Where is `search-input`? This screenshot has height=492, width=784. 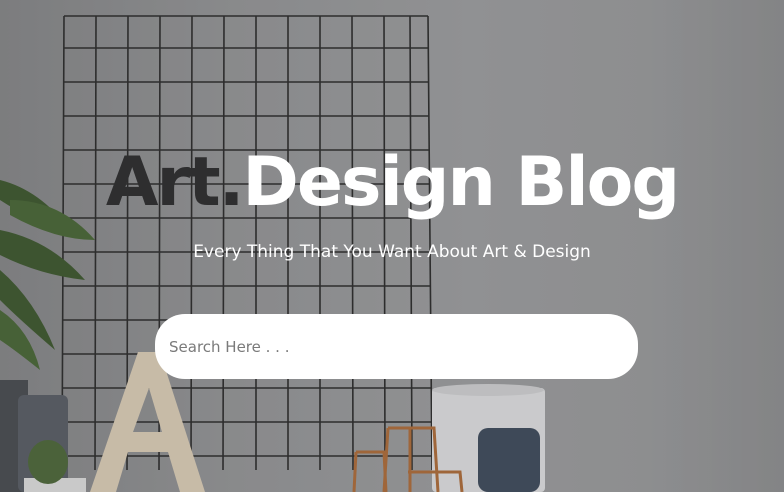
search-input is located at coordinates (396, 346).